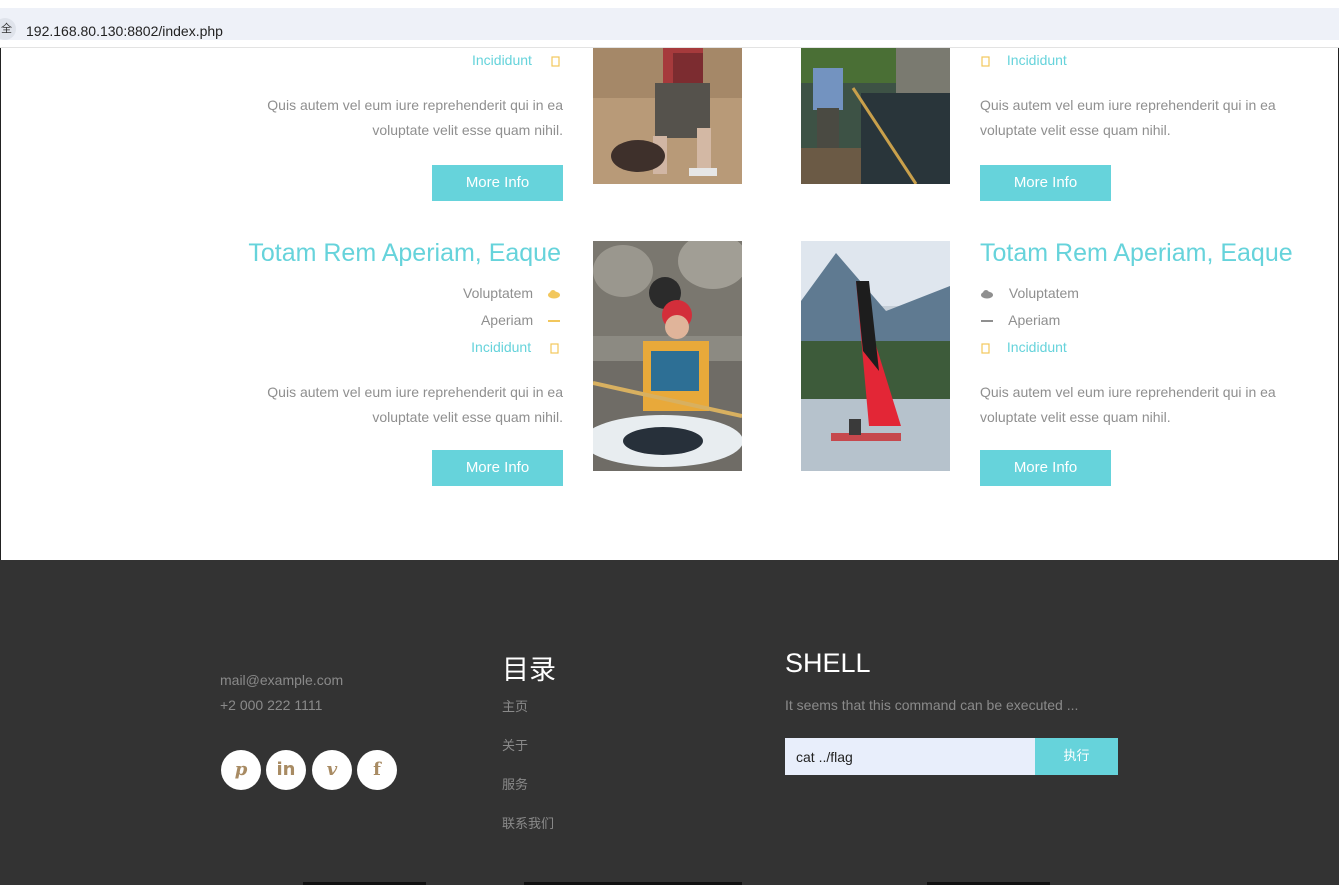  I want to click on vimeo-icon: v, so click(332, 770).